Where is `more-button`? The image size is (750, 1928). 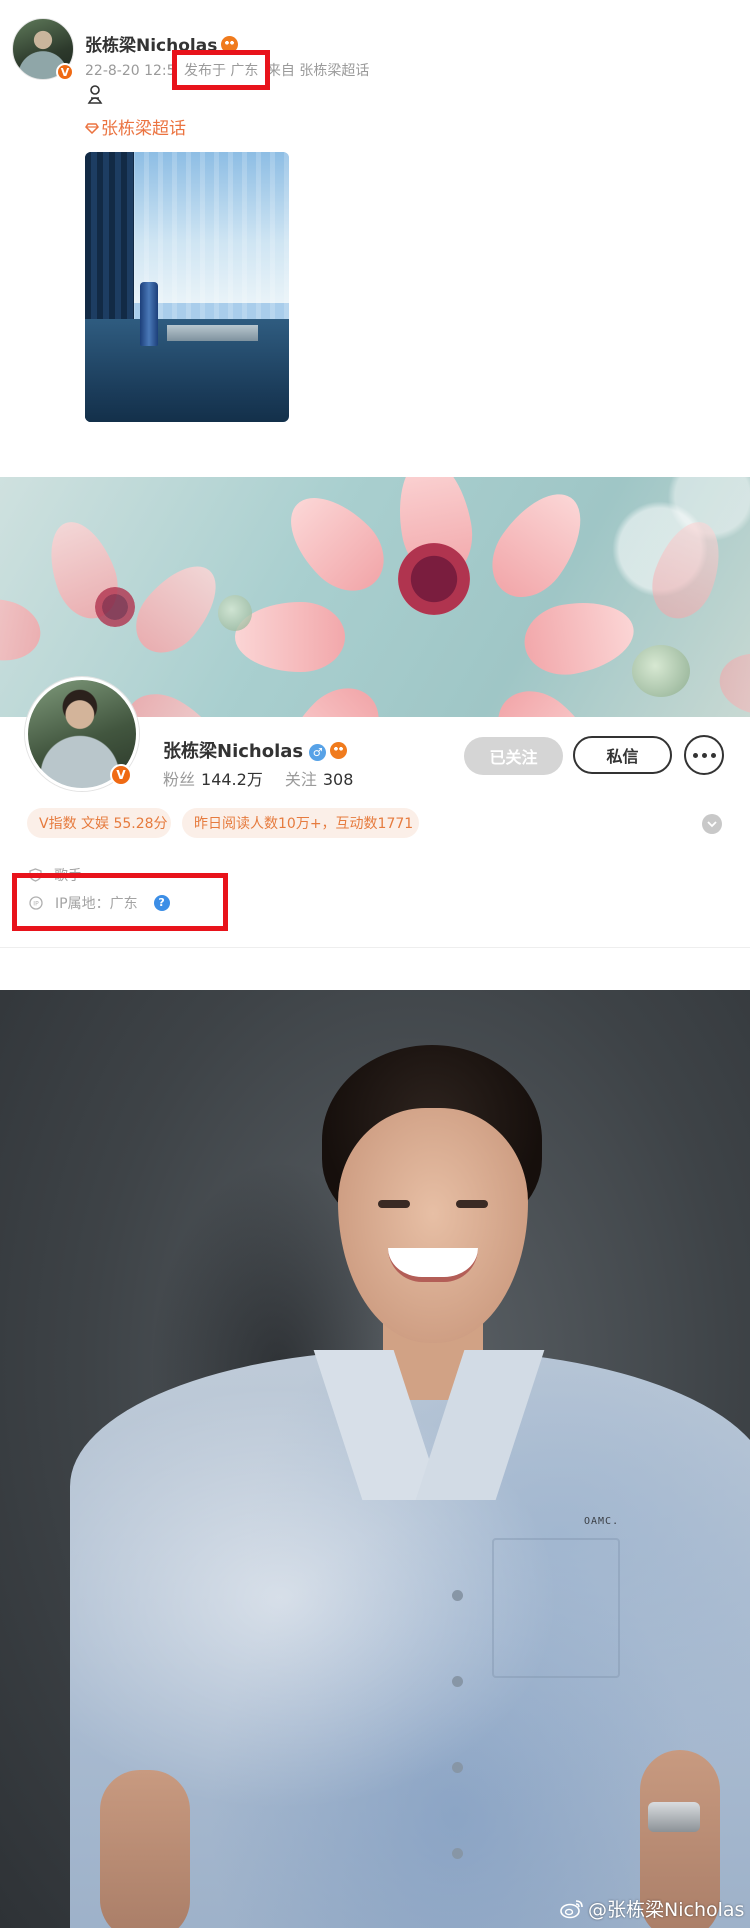
more-button is located at coordinates (704, 755).